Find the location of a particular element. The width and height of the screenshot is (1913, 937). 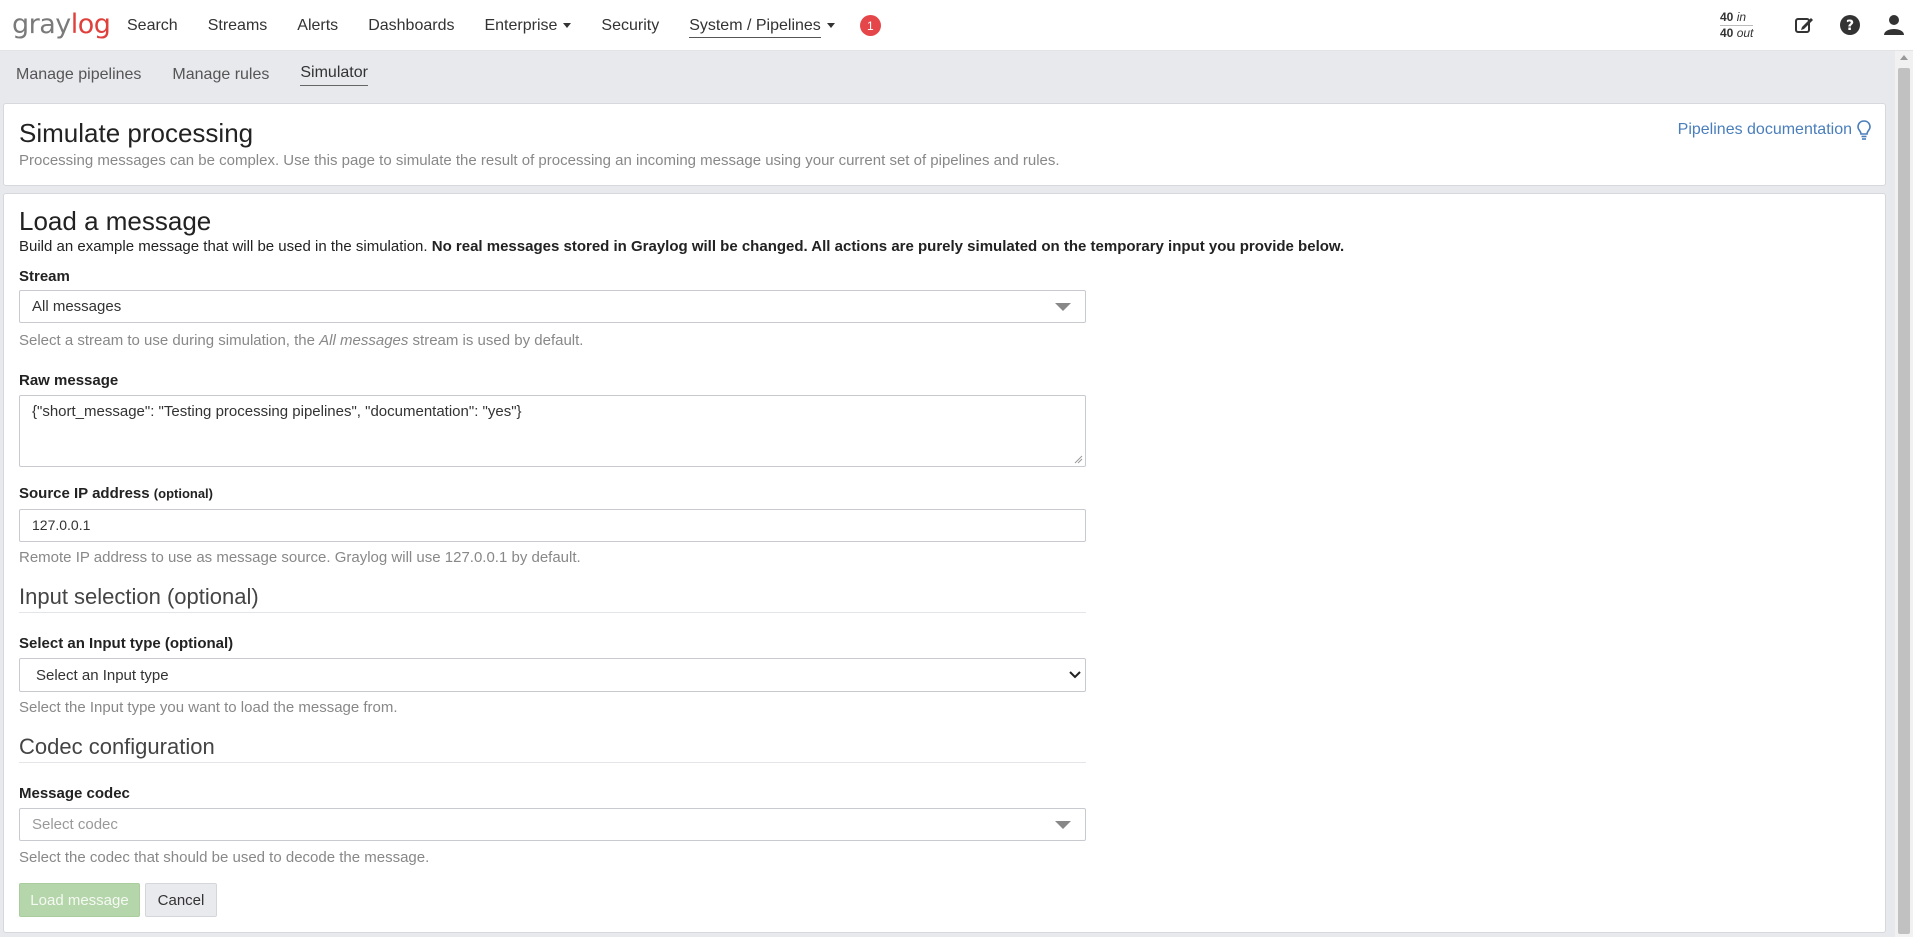

input-type-label: Select an Input type (optional) is located at coordinates (126, 643).